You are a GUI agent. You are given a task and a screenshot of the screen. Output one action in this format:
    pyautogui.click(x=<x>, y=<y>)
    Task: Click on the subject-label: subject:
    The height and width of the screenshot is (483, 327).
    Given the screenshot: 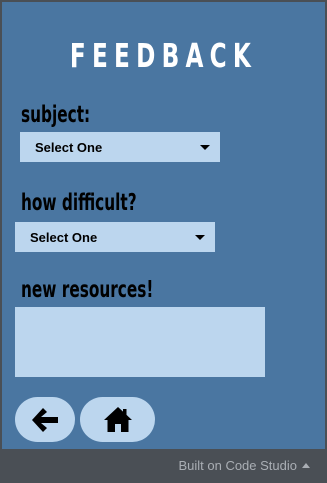 What is the action you would take?
    pyautogui.click(x=56, y=115)
    